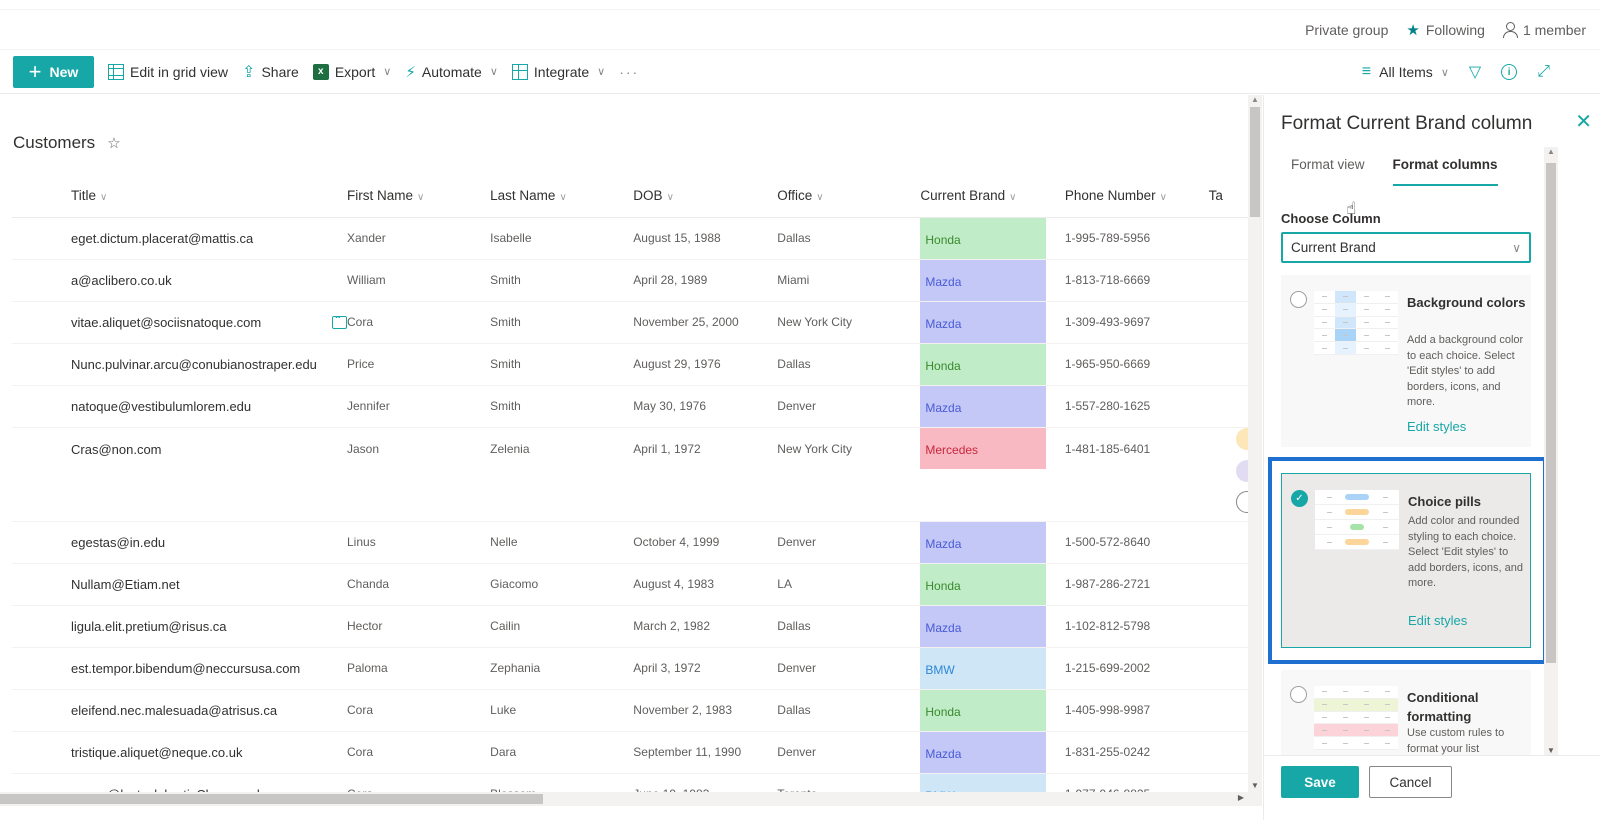 The width and height of the screenshot is (1600, 820). What do you see at coordinates (121, 280) in the screenshot?
I see `title-link: a@aclibero.co.uk` at bounding box center [121, 280].